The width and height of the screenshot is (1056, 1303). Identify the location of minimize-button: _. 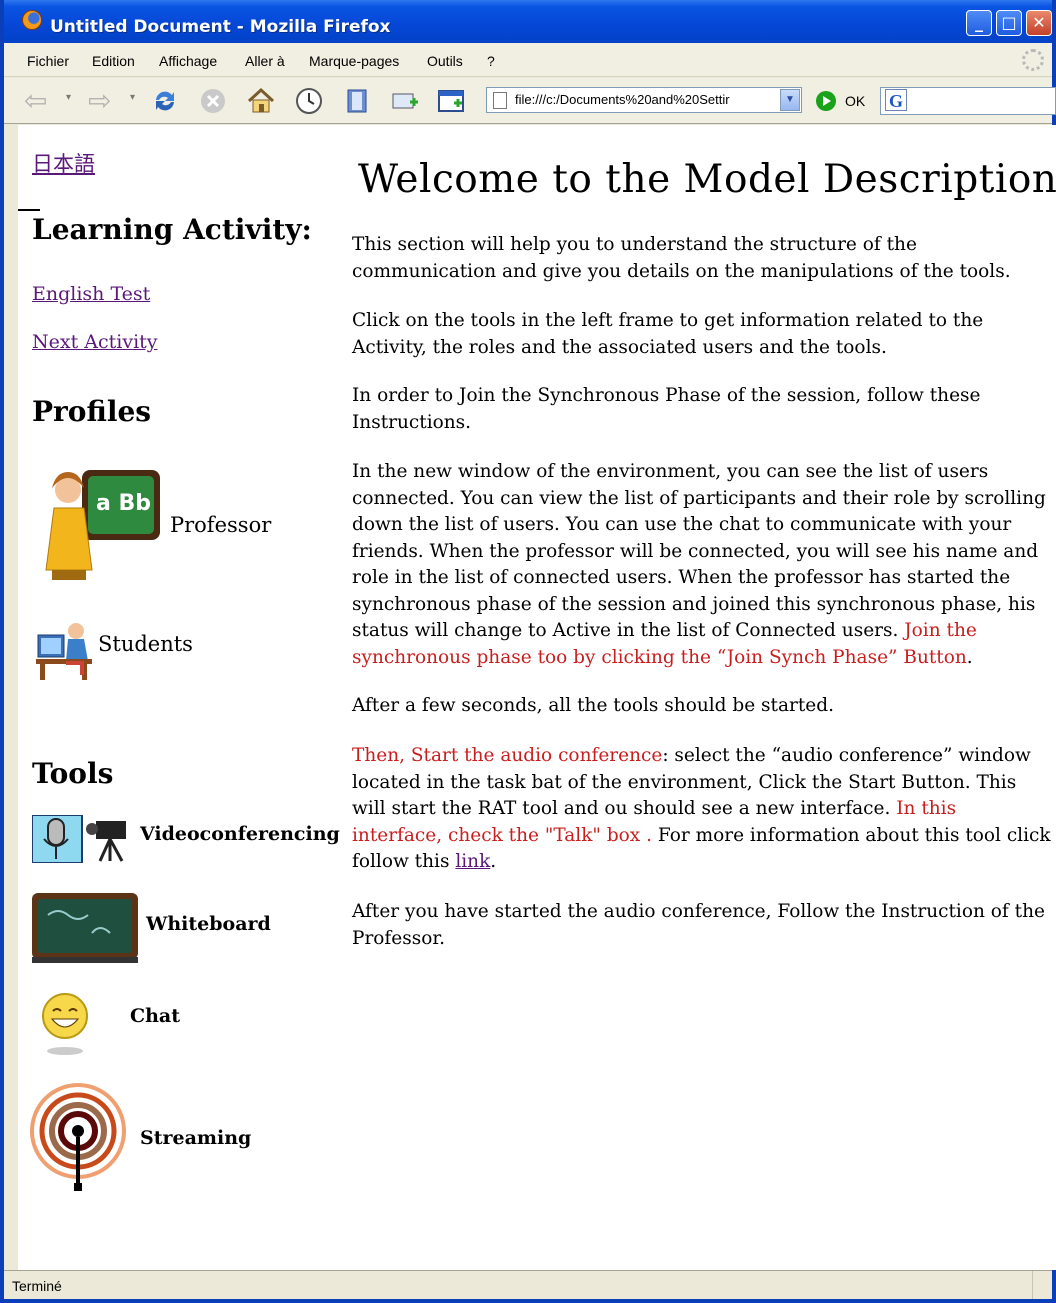
(979, 23).